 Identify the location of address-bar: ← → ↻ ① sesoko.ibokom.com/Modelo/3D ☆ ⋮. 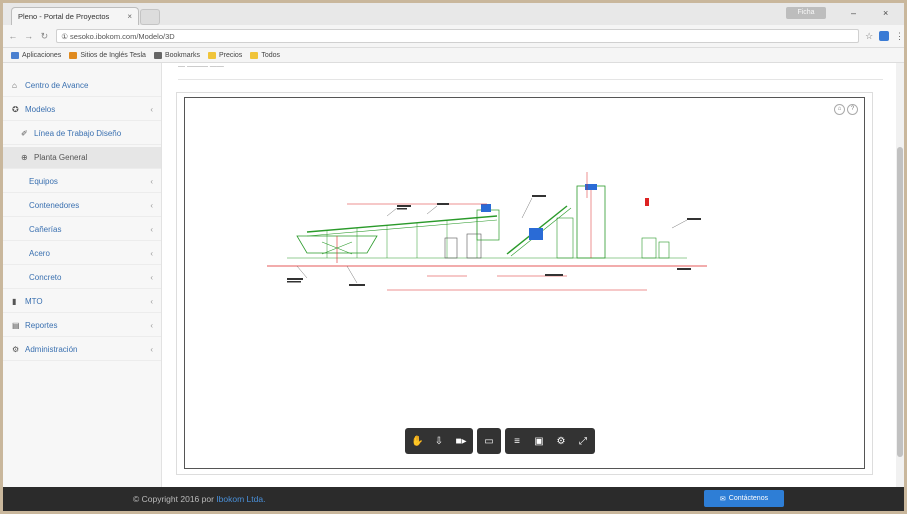
(453, 36).